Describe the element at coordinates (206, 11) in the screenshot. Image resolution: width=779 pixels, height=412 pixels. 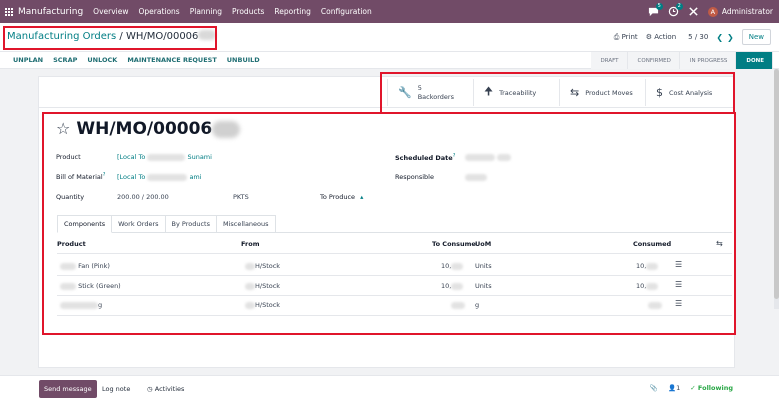
I see `menu-planning: Planning` at that location.